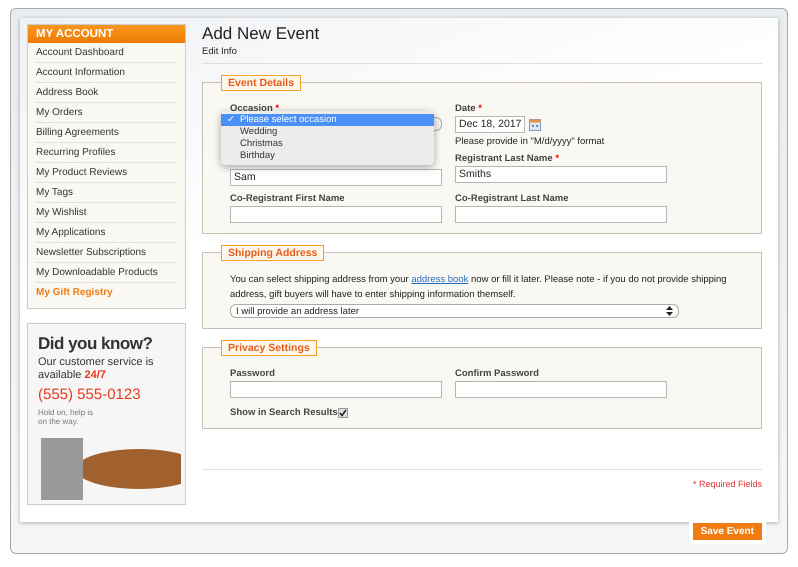  I want to click on field-label: Password, so click(253, 374).